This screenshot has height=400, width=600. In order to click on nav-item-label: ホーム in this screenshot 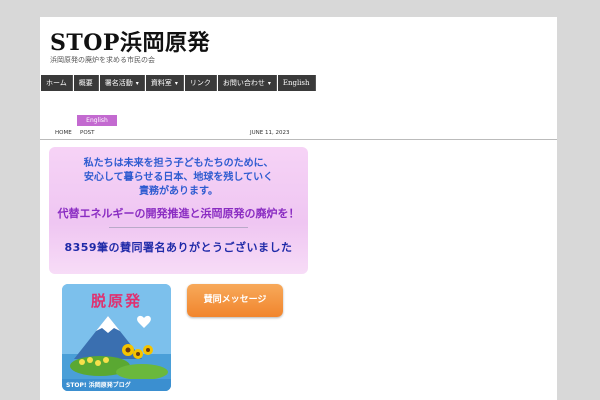, I will do `click(56, 83)`.